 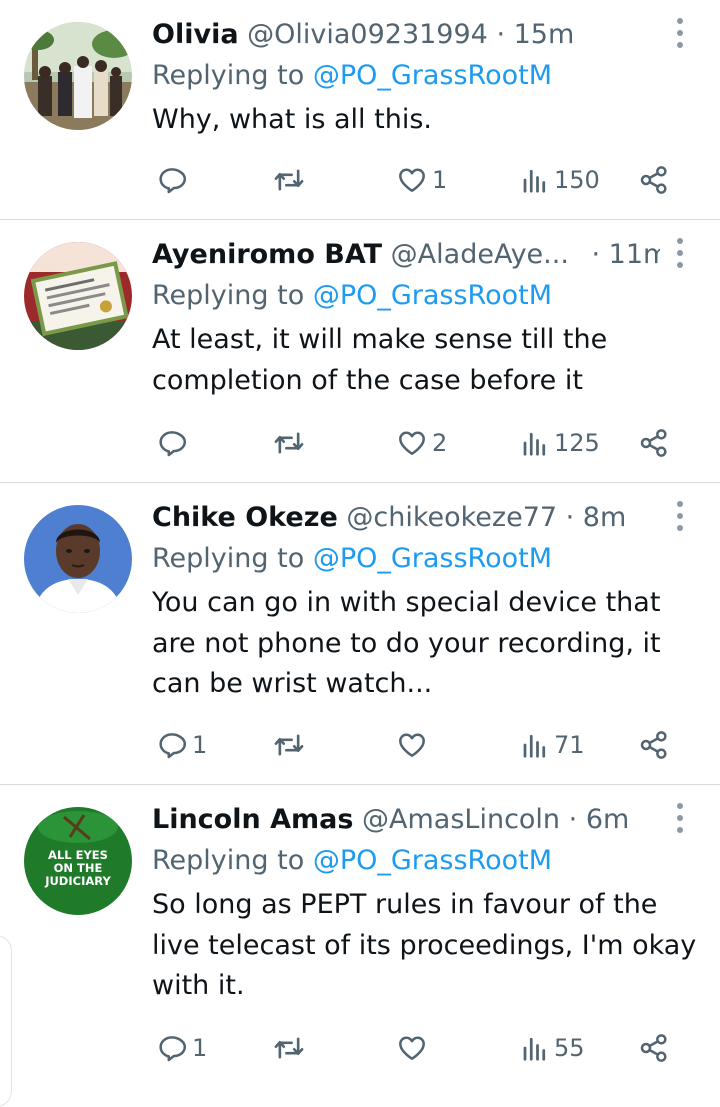 What do you see at coordinates (195, 34) in the screenshot?
I see `display-name: Olivia` at bounding box center [195, 34].